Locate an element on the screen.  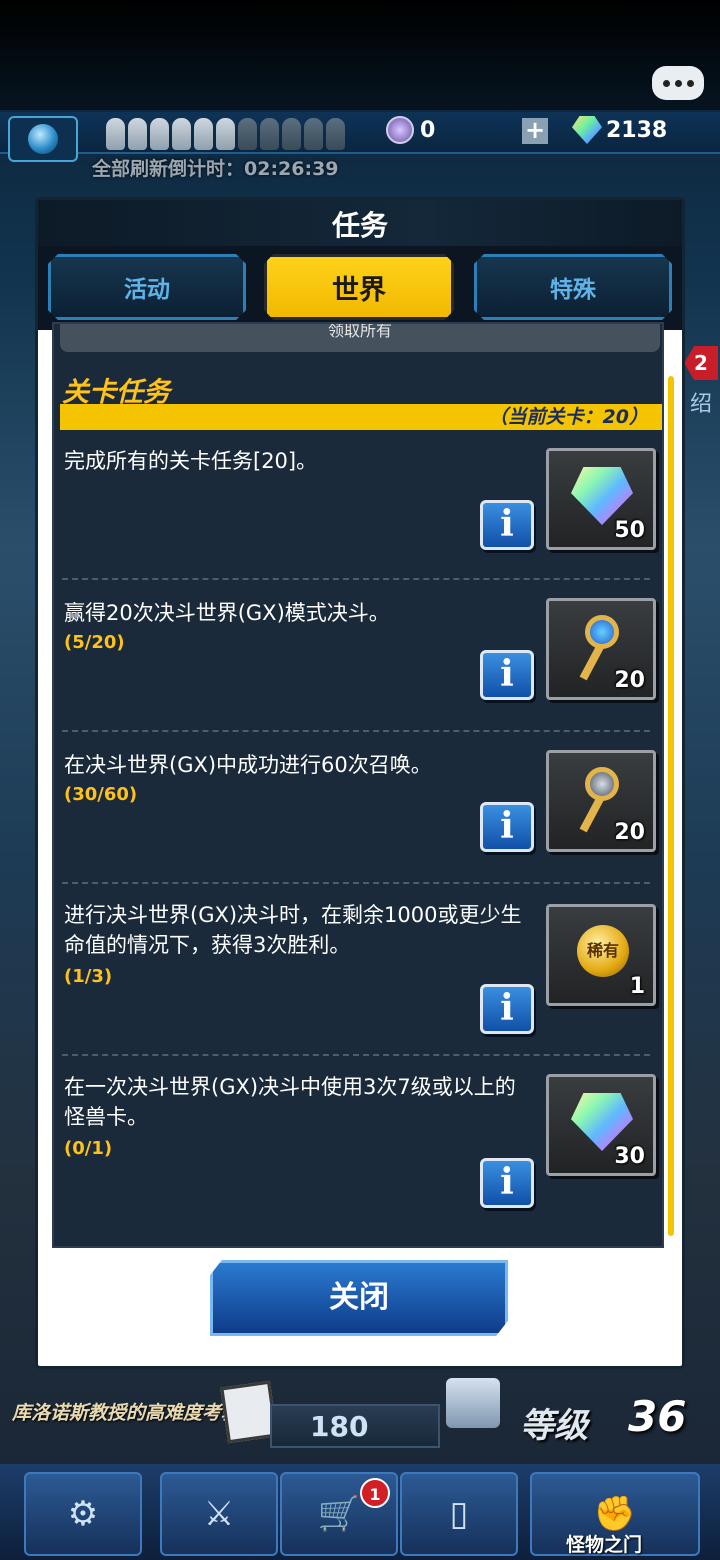
side-label: 绍 is located at coordinates (701, 404).